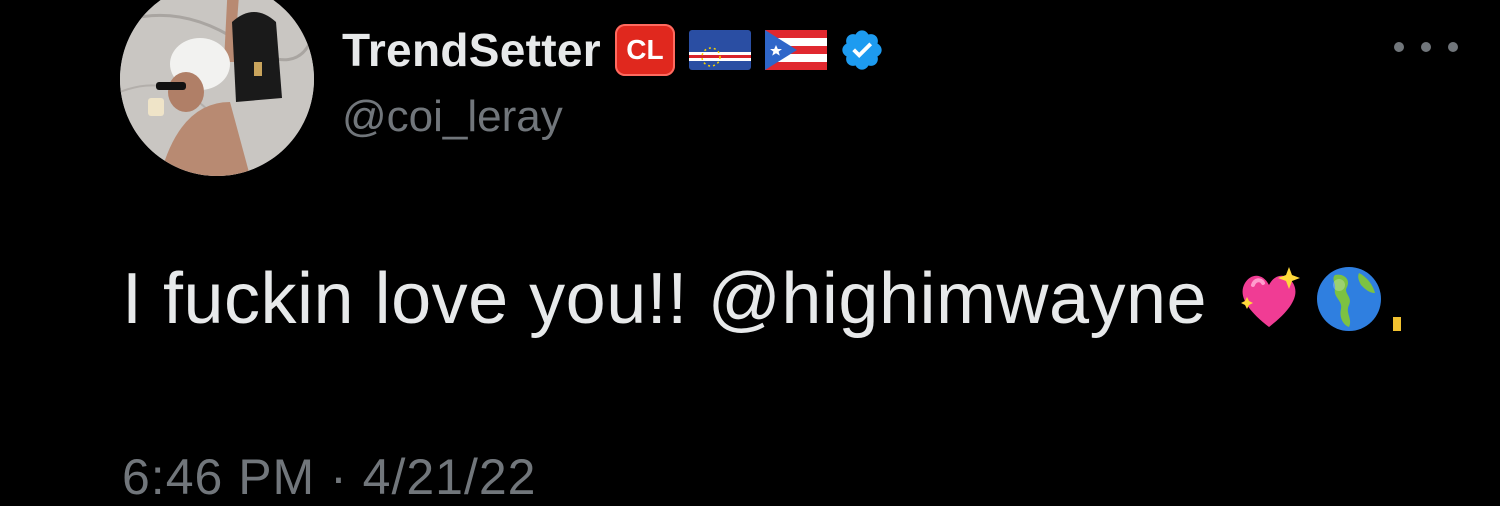 This screenshot has width=1500, height=506. I want to click on avatar, so click(217, 88).